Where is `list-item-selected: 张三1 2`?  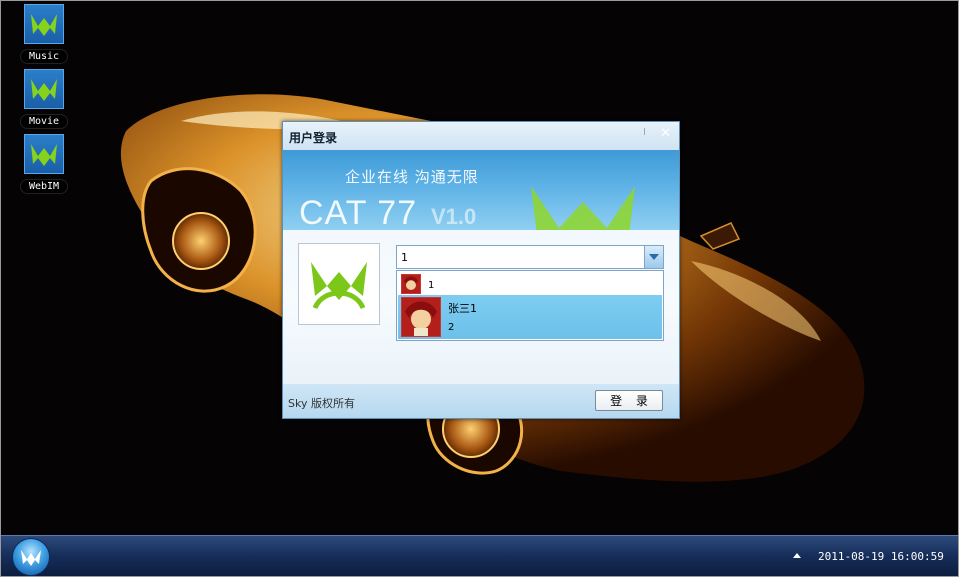
list-item-selected: 张三1 2 is located at coordinates (530, 317).